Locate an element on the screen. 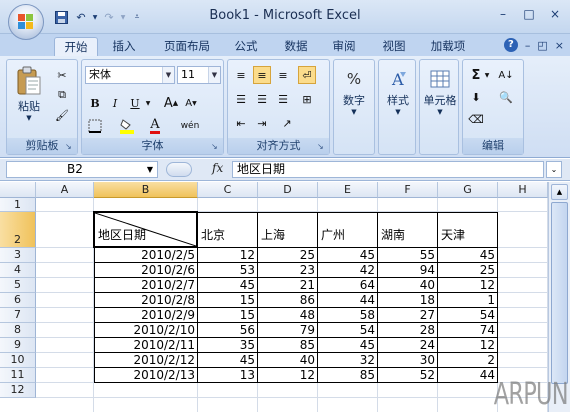  tab-home: 开始 is located at coordinates (76, 46).